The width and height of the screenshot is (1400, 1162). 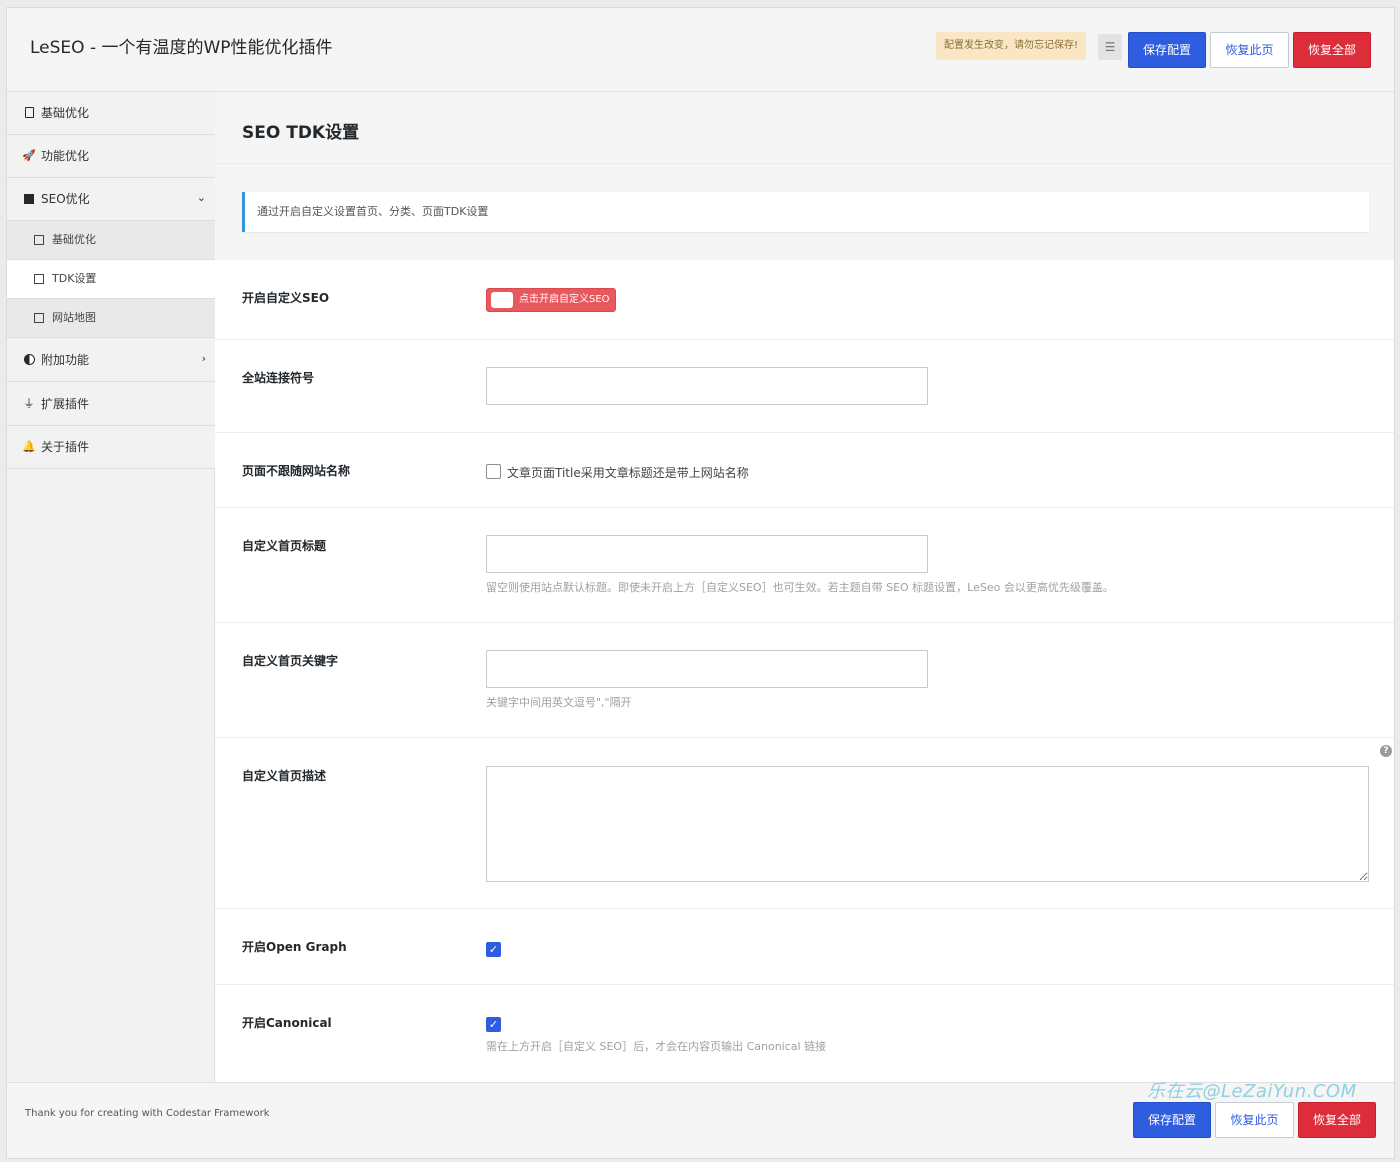 What do you see at coordinates (203, 358) in the screenshot?
I see `chevron-right-icon: ›` at bounding box center [203, 358].